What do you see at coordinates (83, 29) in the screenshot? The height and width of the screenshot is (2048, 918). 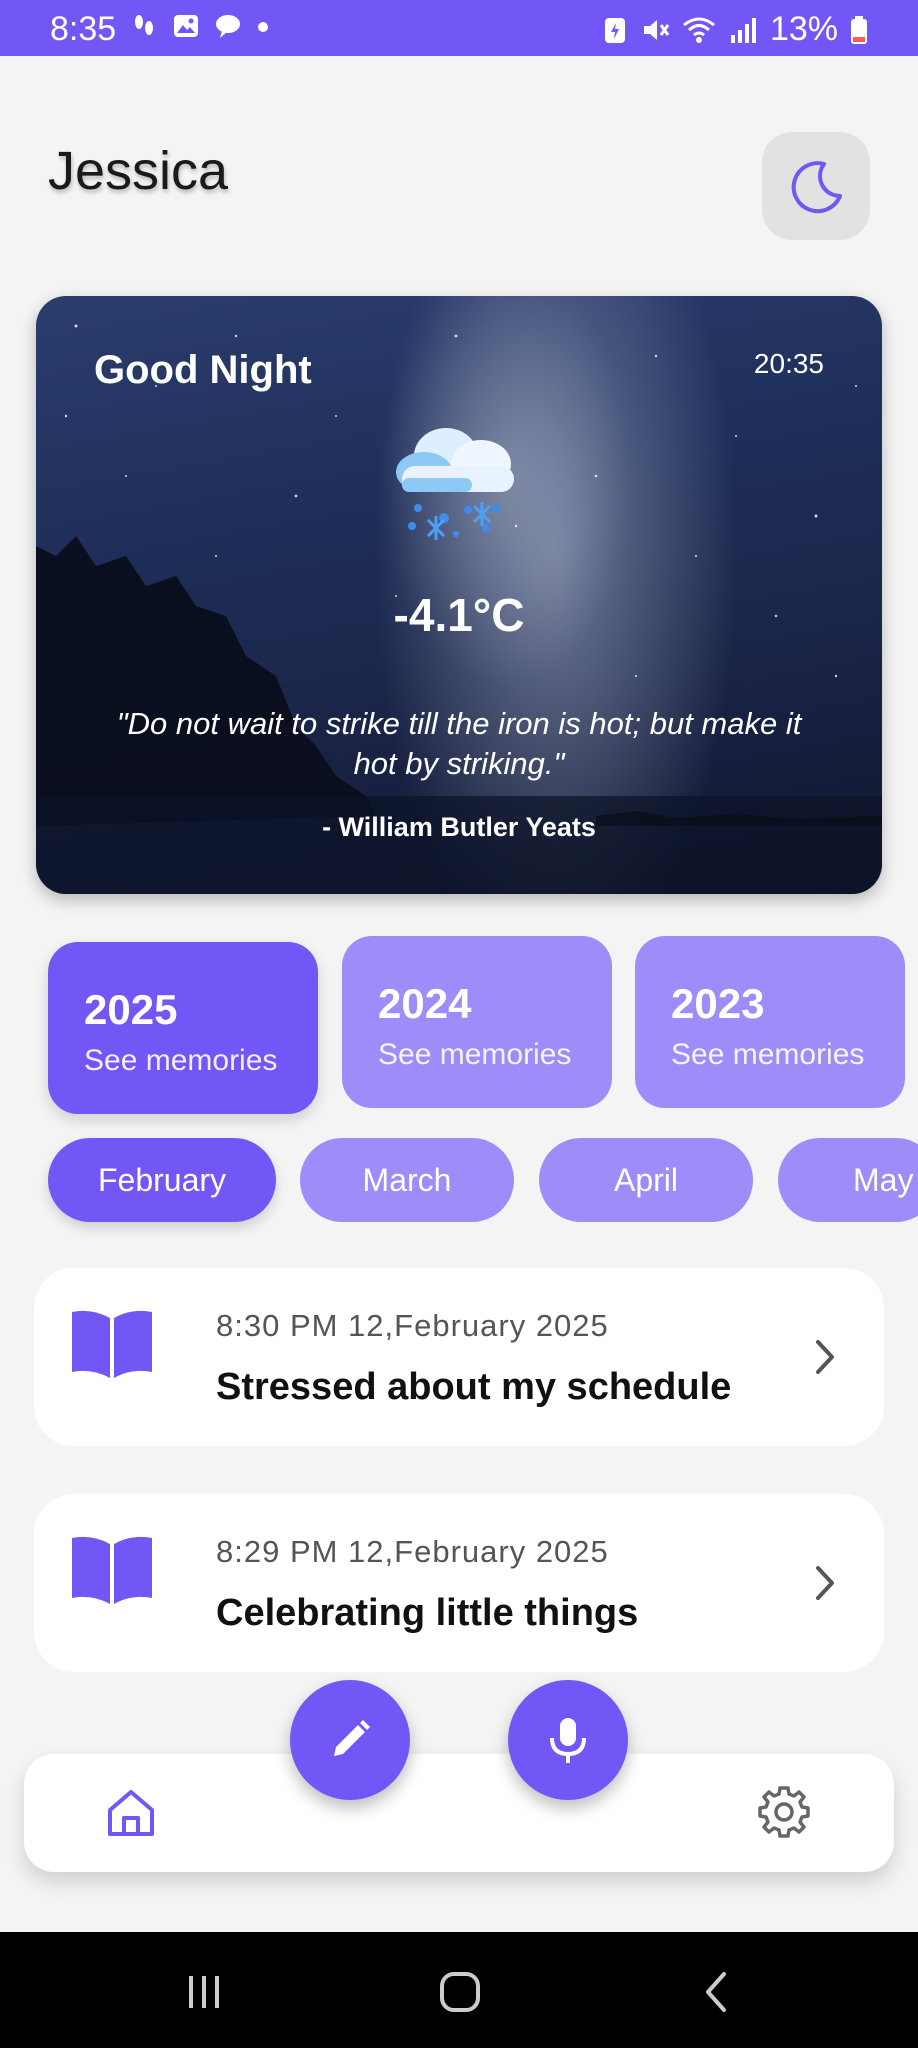 I see `status-time: 8:35` at bounding box center [83, 29].